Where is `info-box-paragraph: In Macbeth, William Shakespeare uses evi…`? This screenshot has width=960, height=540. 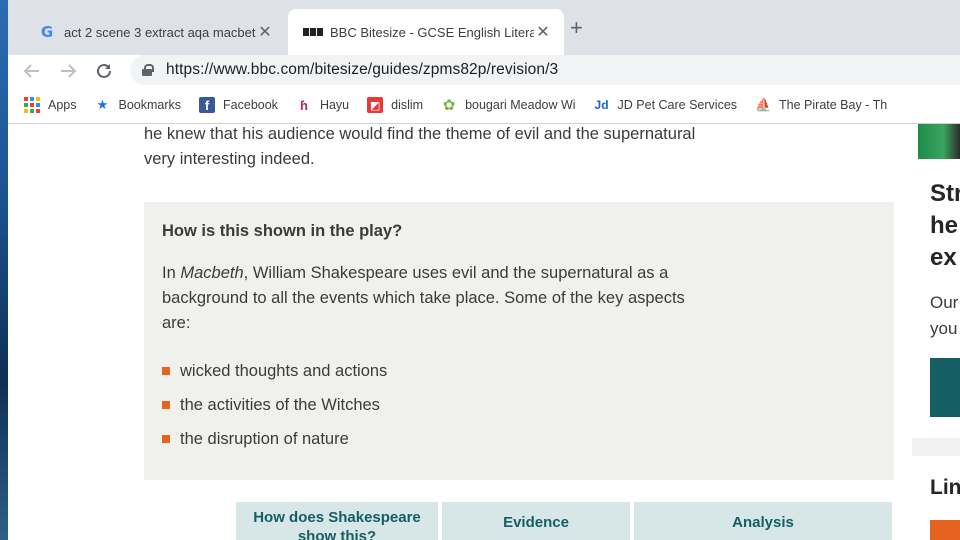
info-box-paragraph: In Macbeth, William Shakespeare uses evi… is located at coordinates (432, 298).